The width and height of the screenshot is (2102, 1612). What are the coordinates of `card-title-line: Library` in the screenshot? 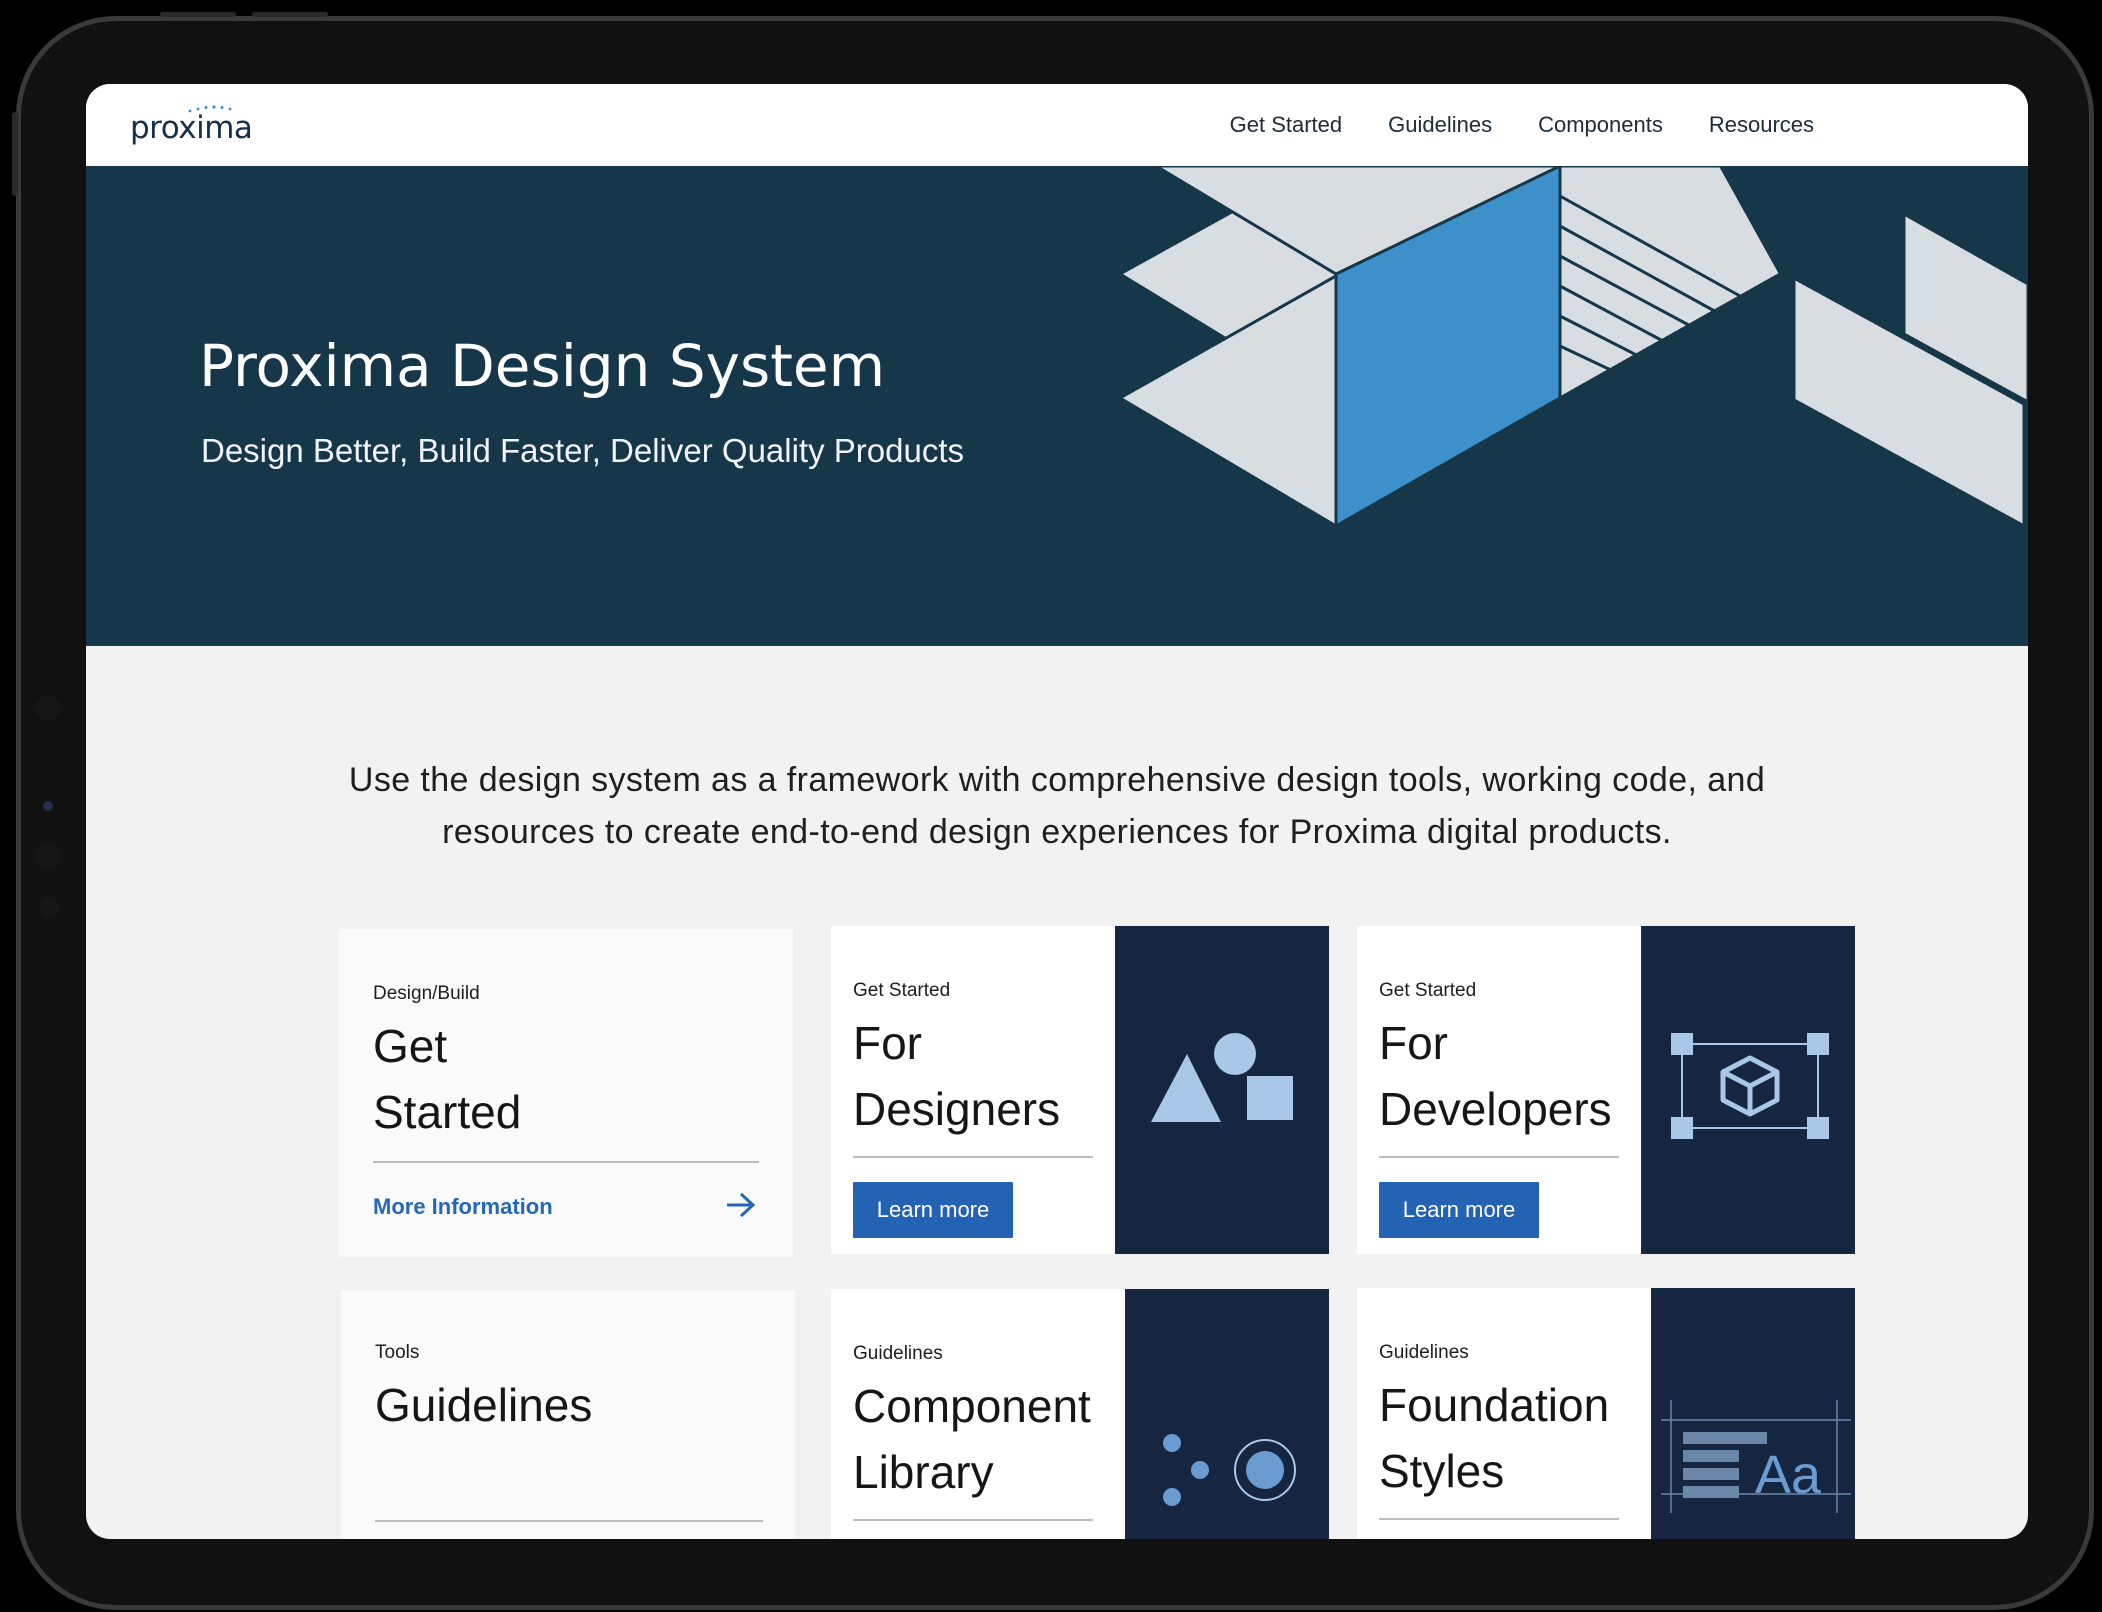 It's located at (923, 1472).